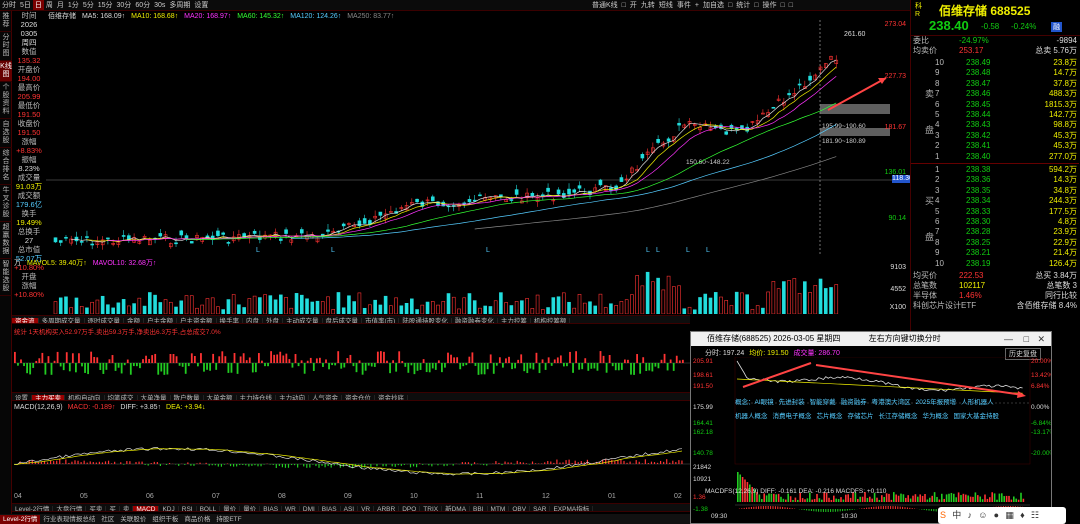 This screenshot has width=1080, height=524. Describe the element at coordinates (995, 222) in the screenshot. I see `buy-level: 6 238.30 4.8万` at that location.